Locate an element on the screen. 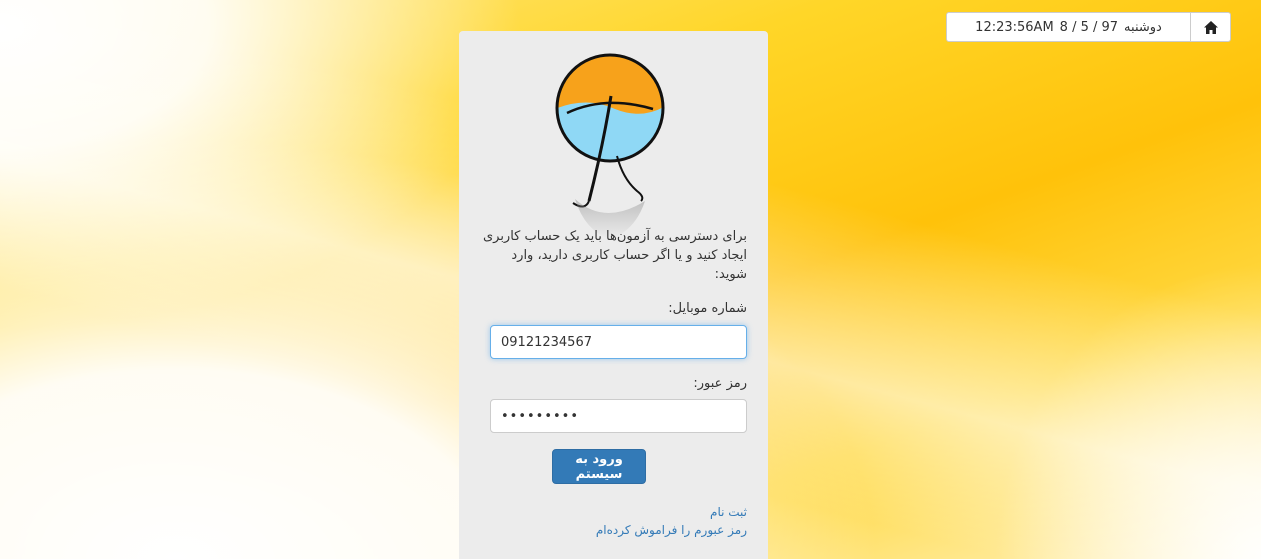 The height and width of the screenshot is (559, 1261). register-link: ثبت نام is located at coordinates (728, 512).